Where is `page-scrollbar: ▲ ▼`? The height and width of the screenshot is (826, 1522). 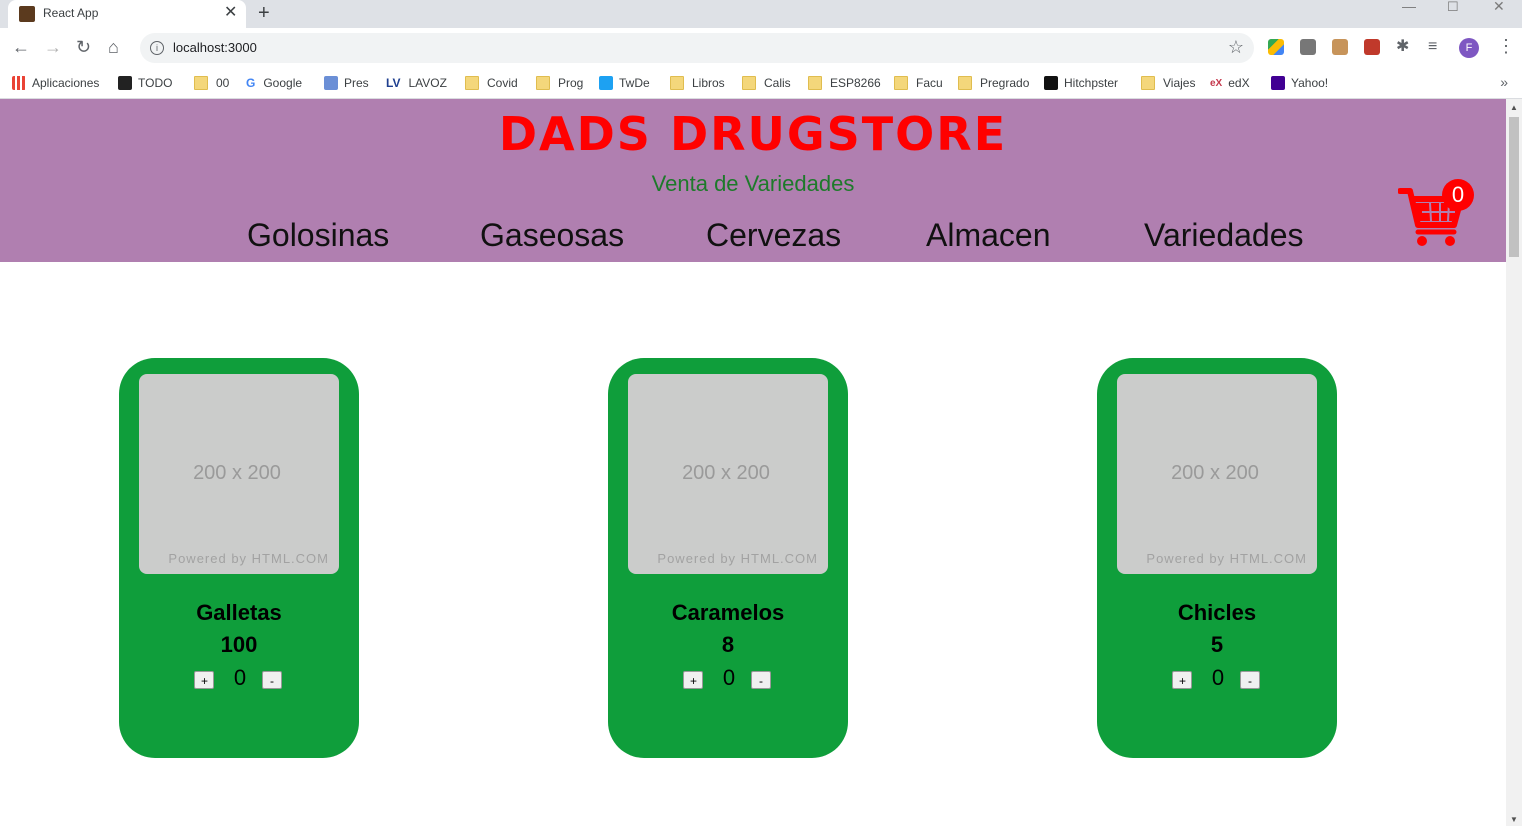
page-scrollbar: ▲ ▼ is located at coordinates (1514, 462).